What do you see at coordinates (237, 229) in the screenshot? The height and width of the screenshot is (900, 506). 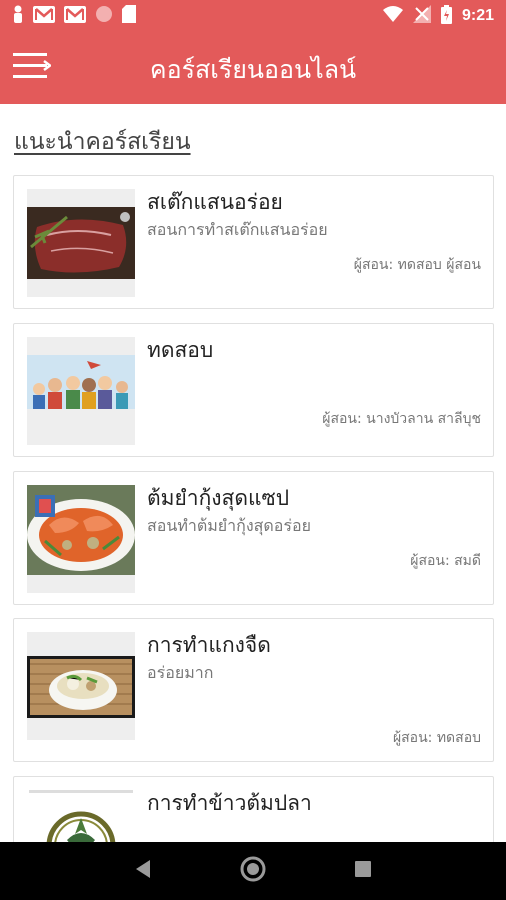 I see `course-subtitle: สอนการทำสเต๊กแสนอร่อย` at bounding box center [237, 229].